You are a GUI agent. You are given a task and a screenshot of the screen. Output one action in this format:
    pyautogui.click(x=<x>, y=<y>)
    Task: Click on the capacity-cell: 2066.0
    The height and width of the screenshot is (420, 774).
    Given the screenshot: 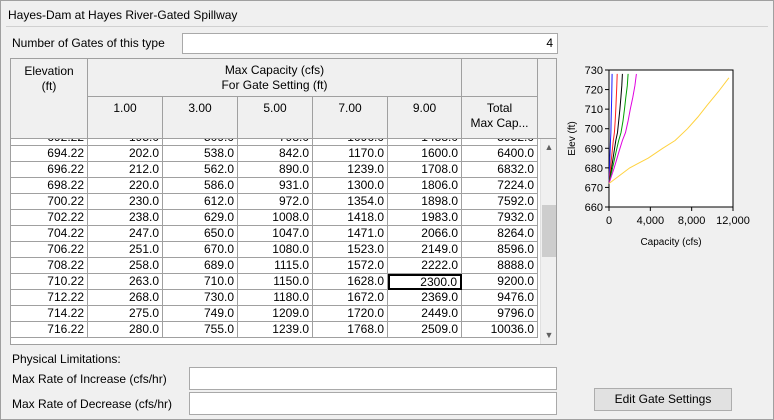 What is the action you would take?
    pyautogui.click(x=425, y=234)
    